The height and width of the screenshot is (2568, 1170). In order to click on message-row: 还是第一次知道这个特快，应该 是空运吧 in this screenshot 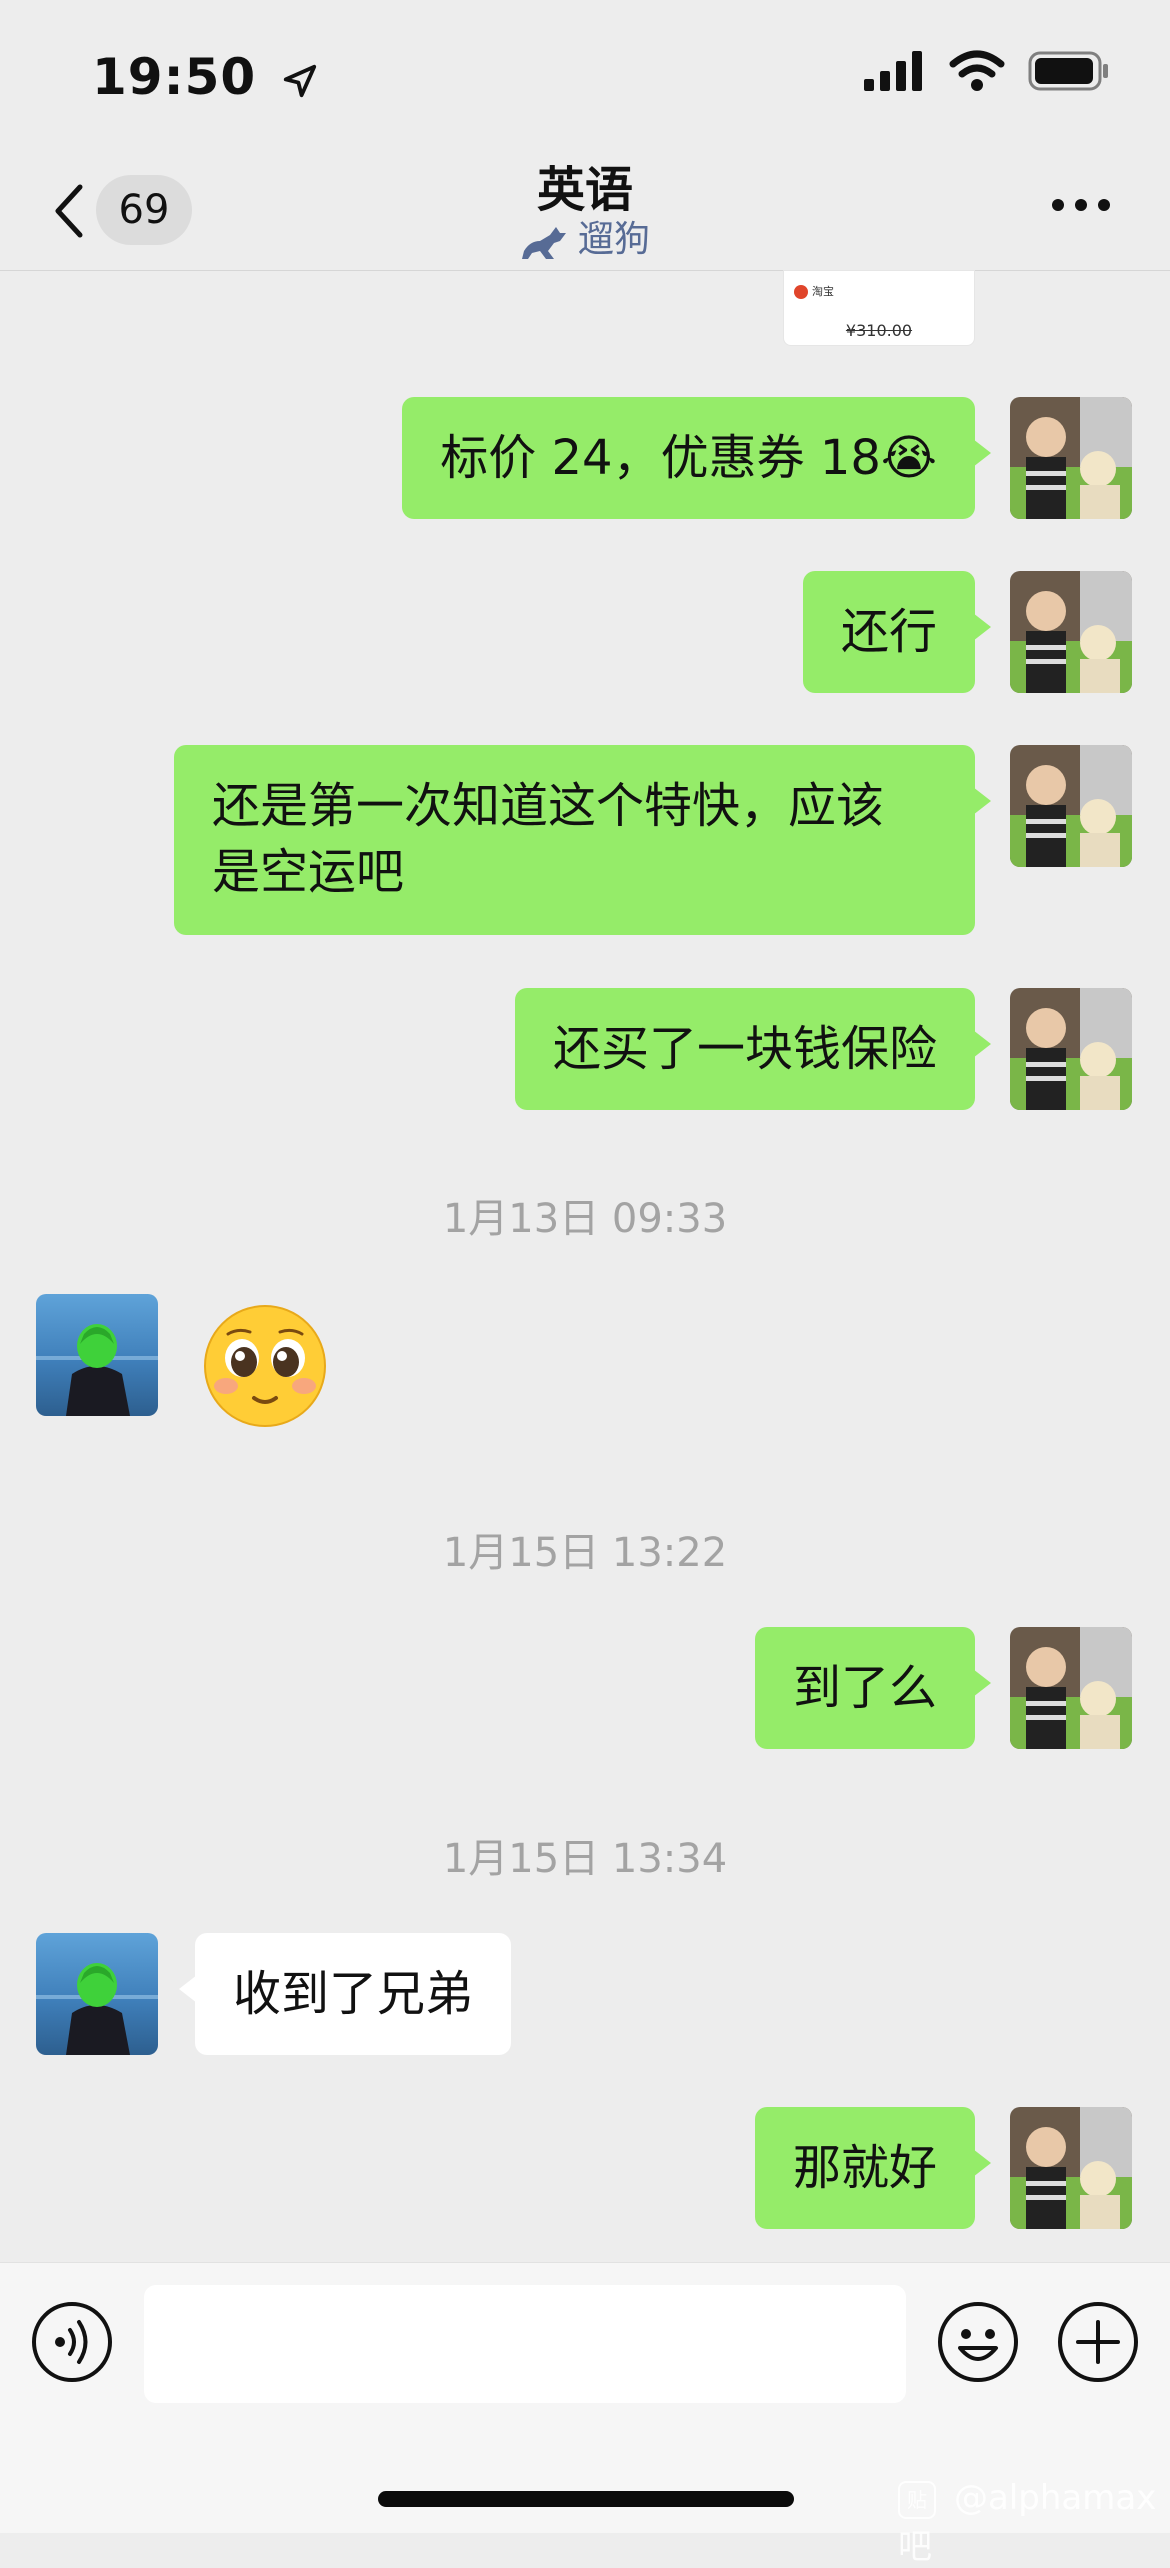, I will do `click(585, 840)`.